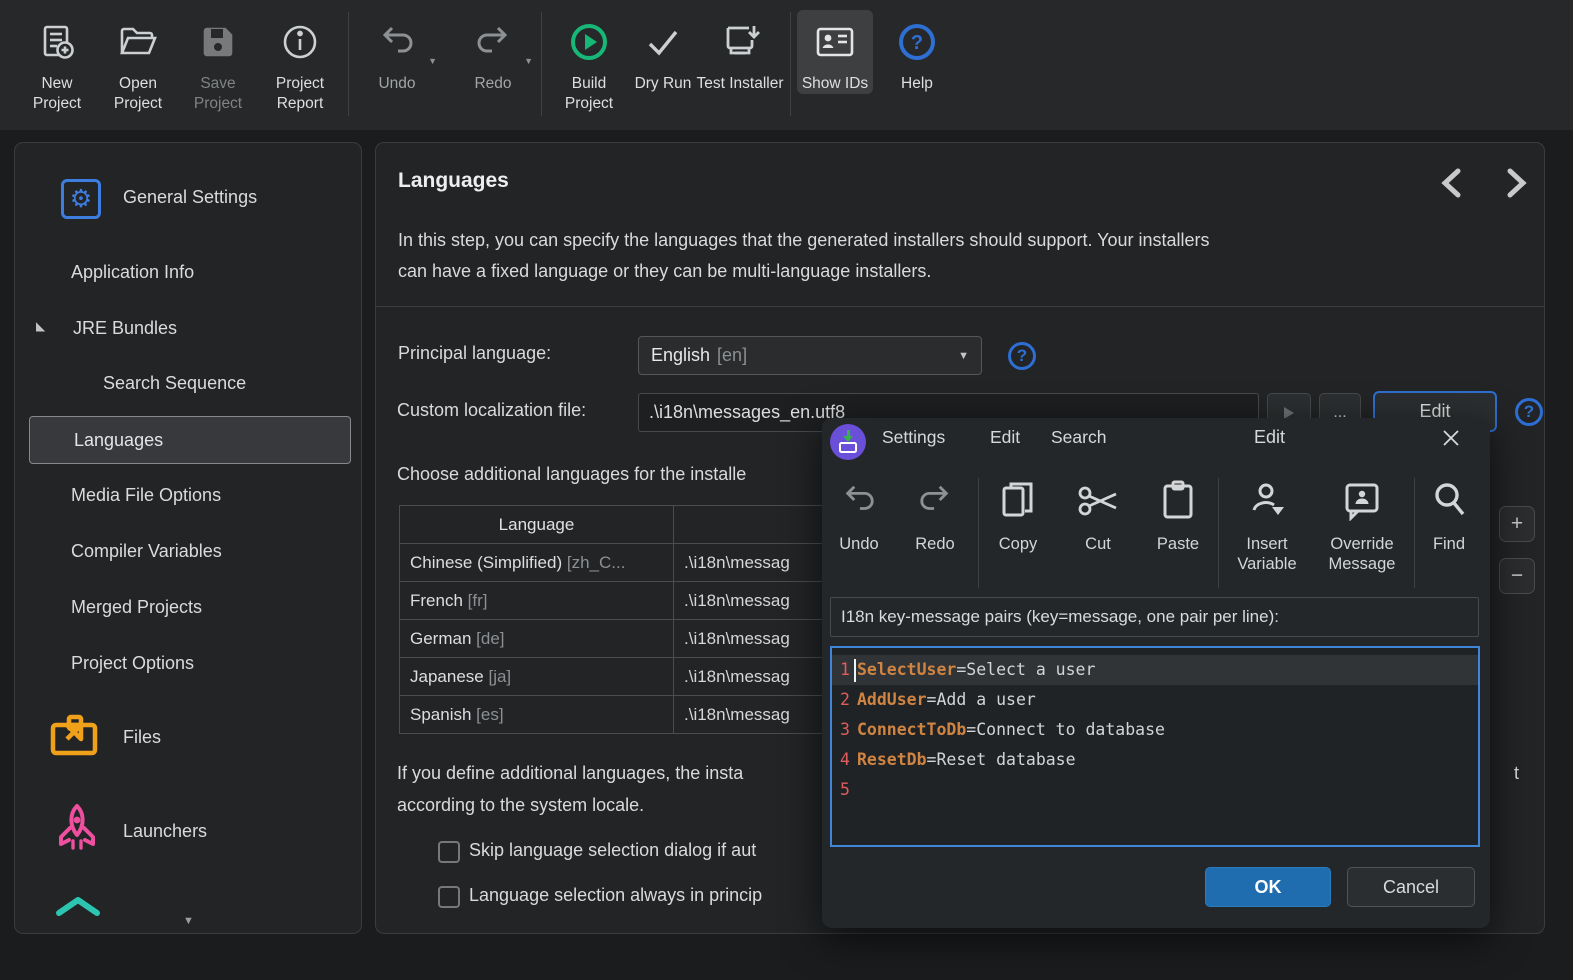 The image size is (1573, 980). I want to click on open-project-button: Open Project, so click(138, 62).